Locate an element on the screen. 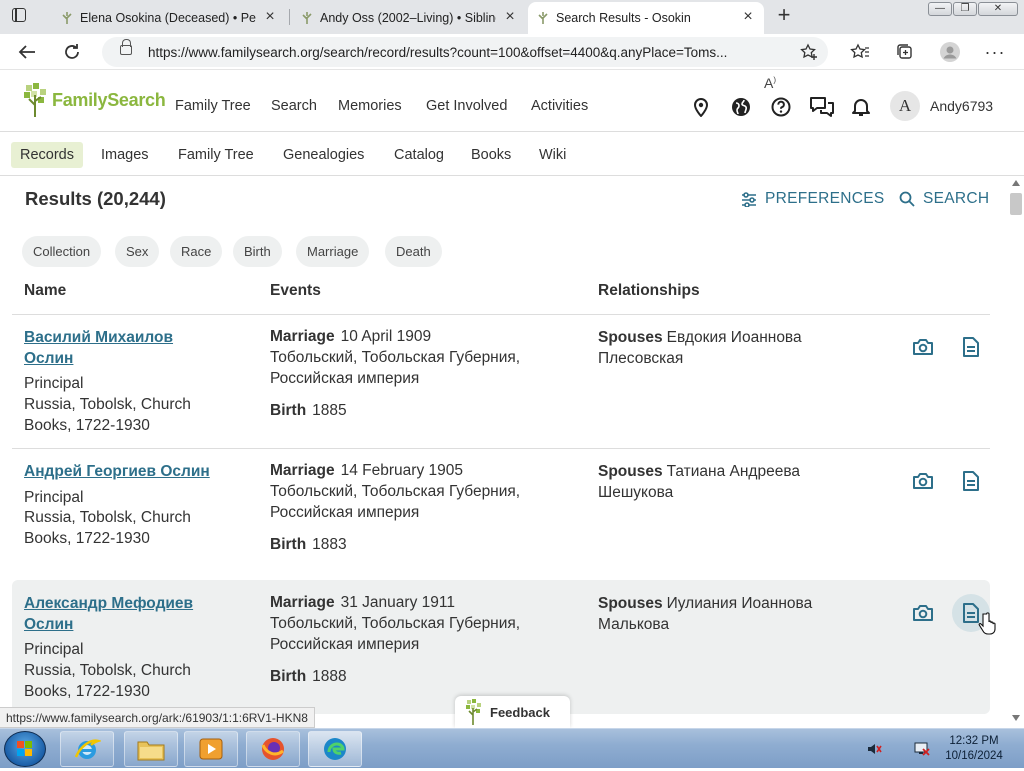 Image resolution: width=1024 pixels, height=771 pixels. browser-tab-3-active: Search Results - Osokin × is located at coordinates (646, 18).